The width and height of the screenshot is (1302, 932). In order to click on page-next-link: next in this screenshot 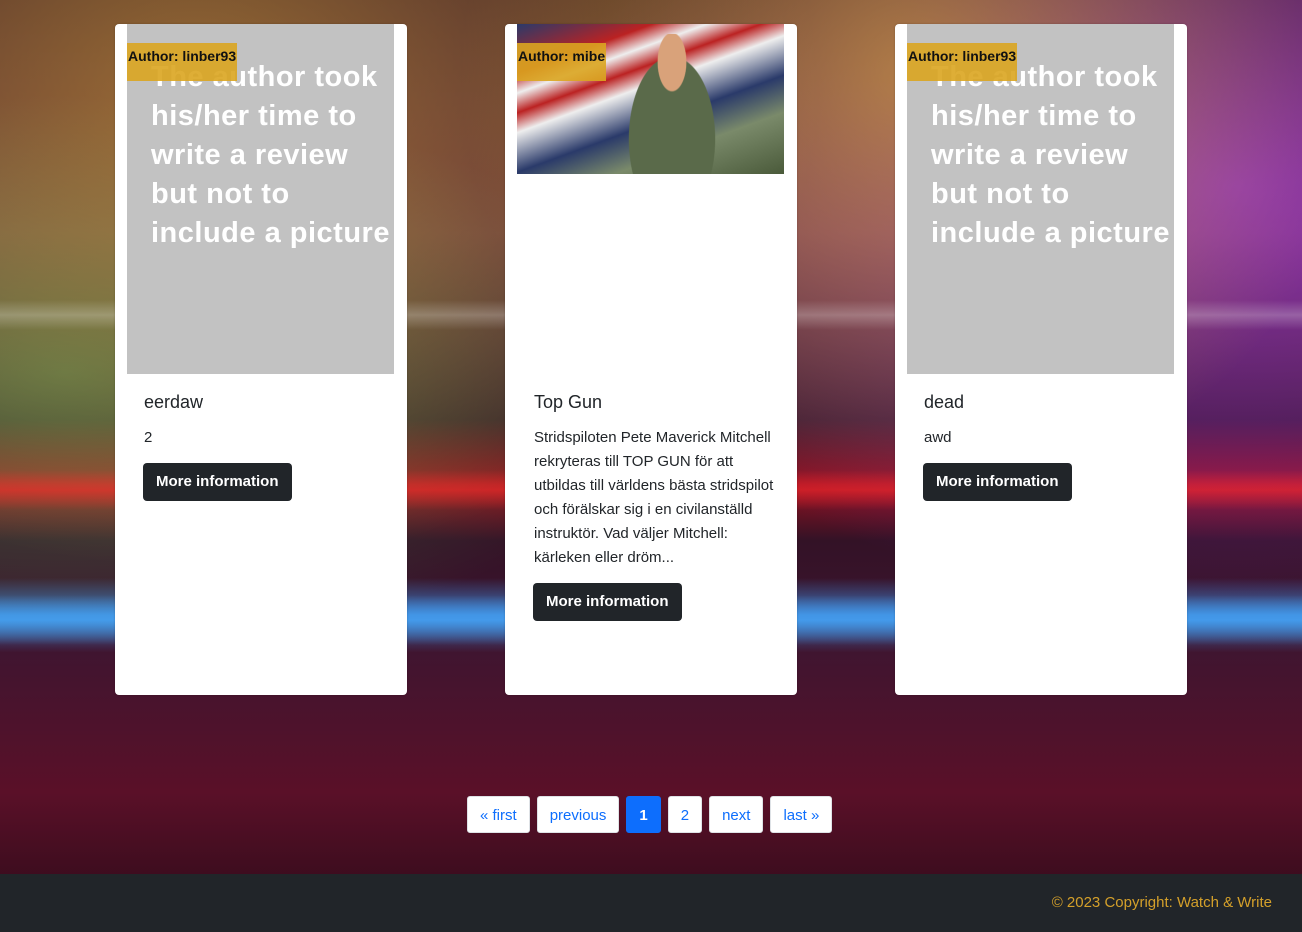, I will do `click(736, 814)`.